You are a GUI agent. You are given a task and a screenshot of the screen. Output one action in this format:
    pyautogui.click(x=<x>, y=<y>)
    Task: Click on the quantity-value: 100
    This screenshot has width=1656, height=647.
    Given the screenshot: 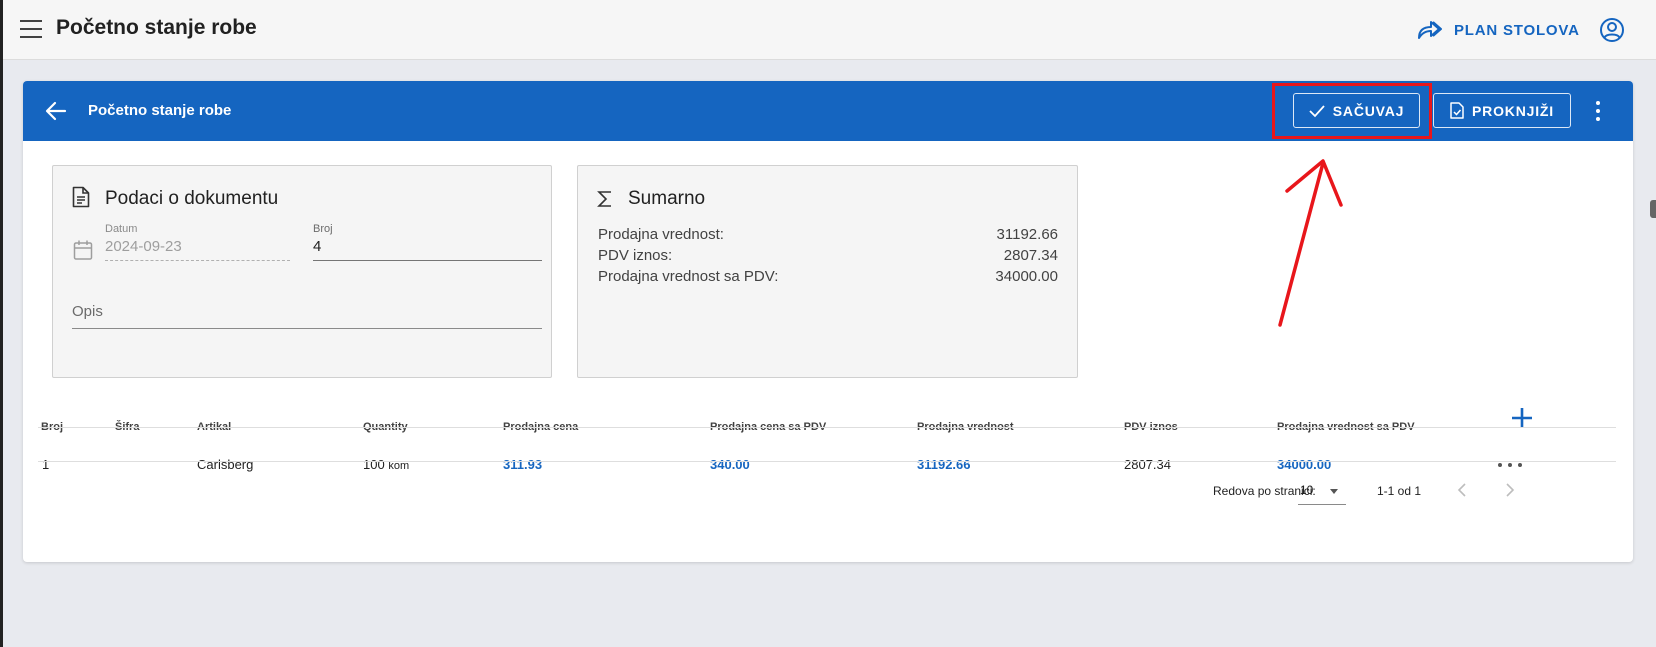 What is the action you would take?
    pyautogui.click(x=374, y=464)
    